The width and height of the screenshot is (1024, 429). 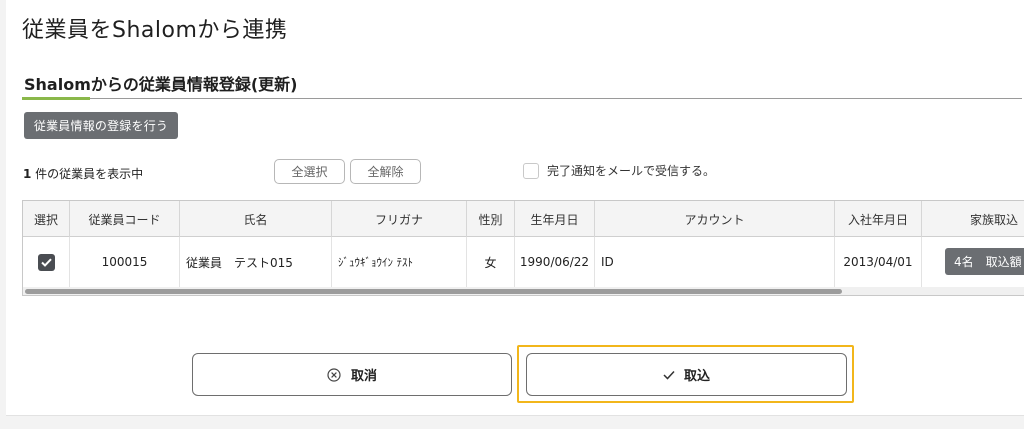 I want to click on family-import-button: 4名 取込額, so click(x=984, y=261).